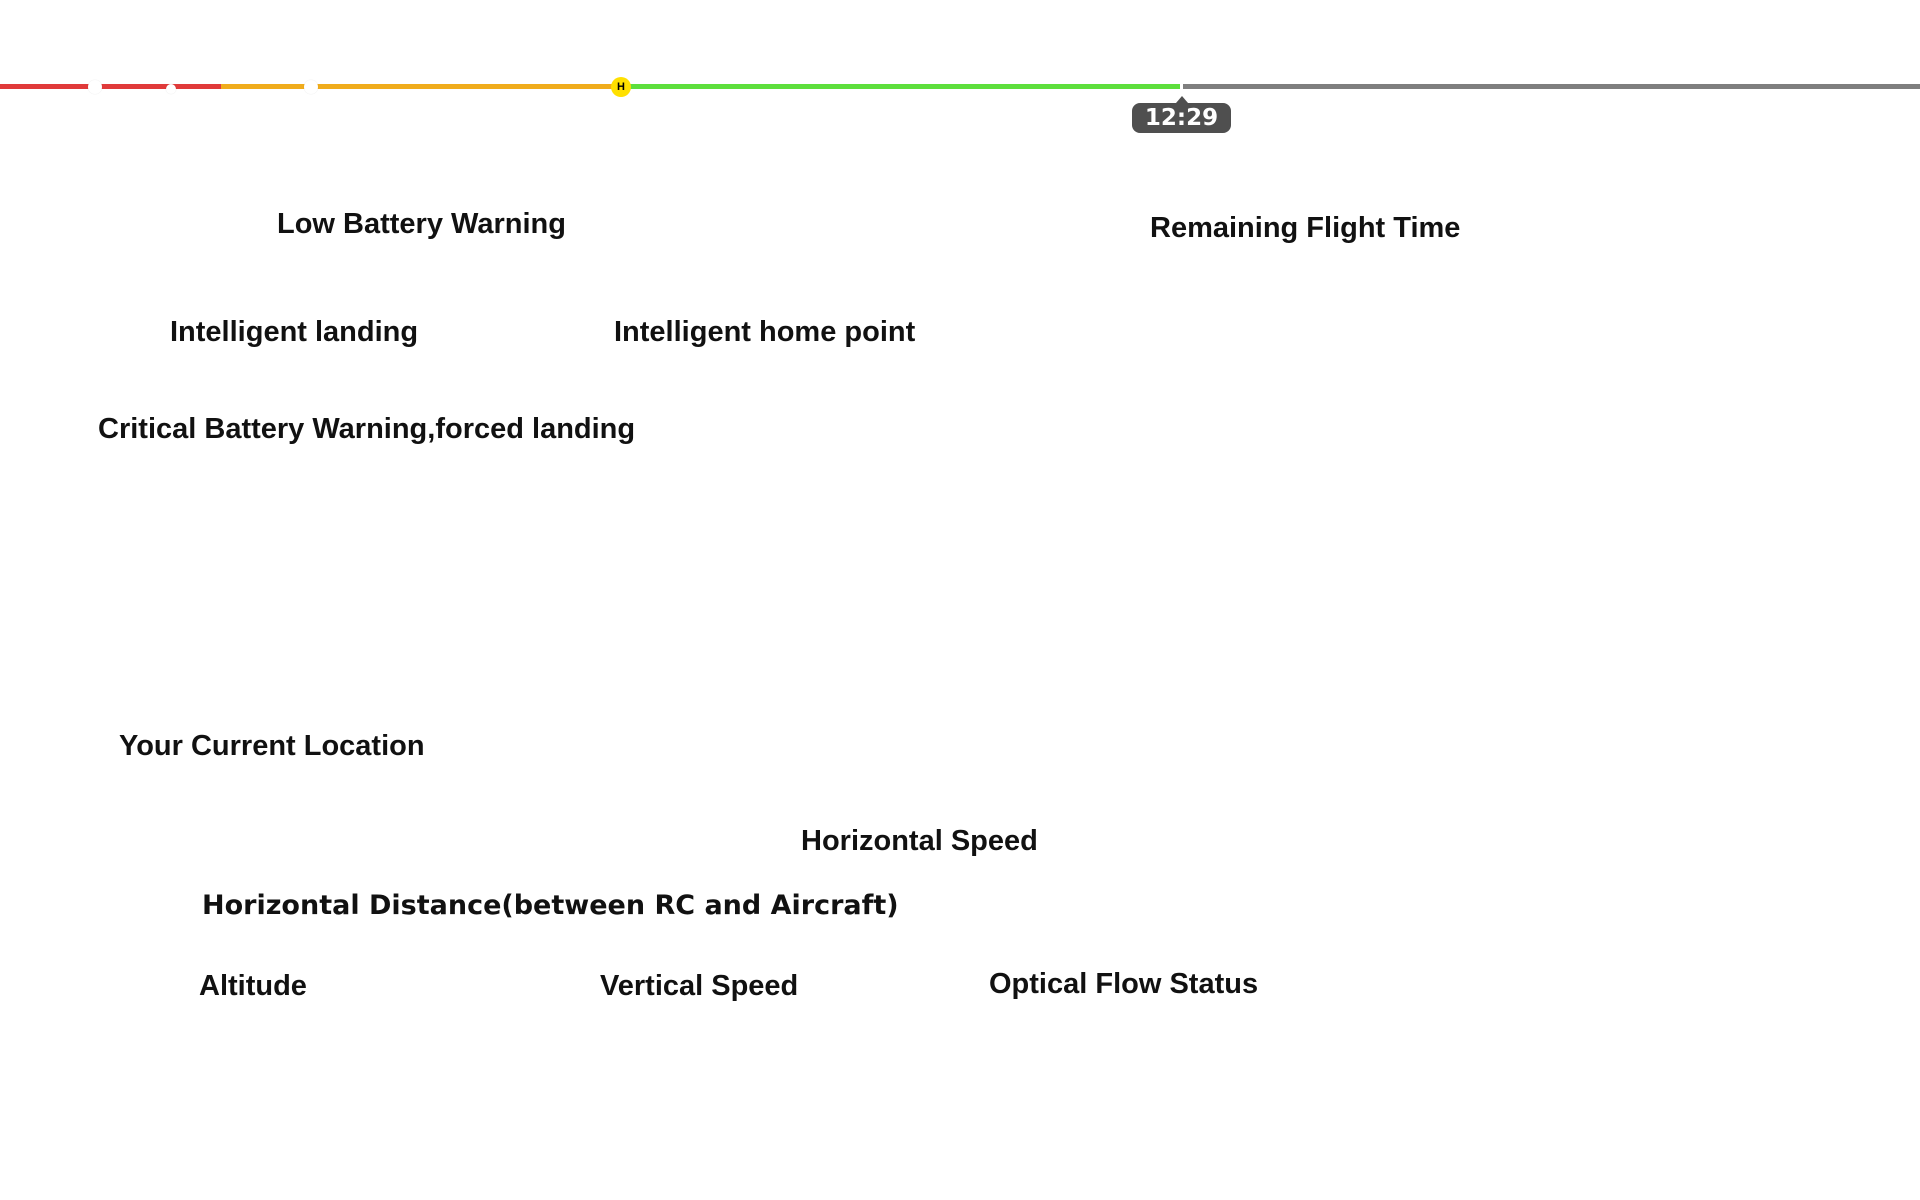 Image resolution: width=1920 pixels, height=1200 pixels. Describe the element at coordinates (1551, 86) in the screenshot. I see `battery-bar-remaining-segment` at that location.